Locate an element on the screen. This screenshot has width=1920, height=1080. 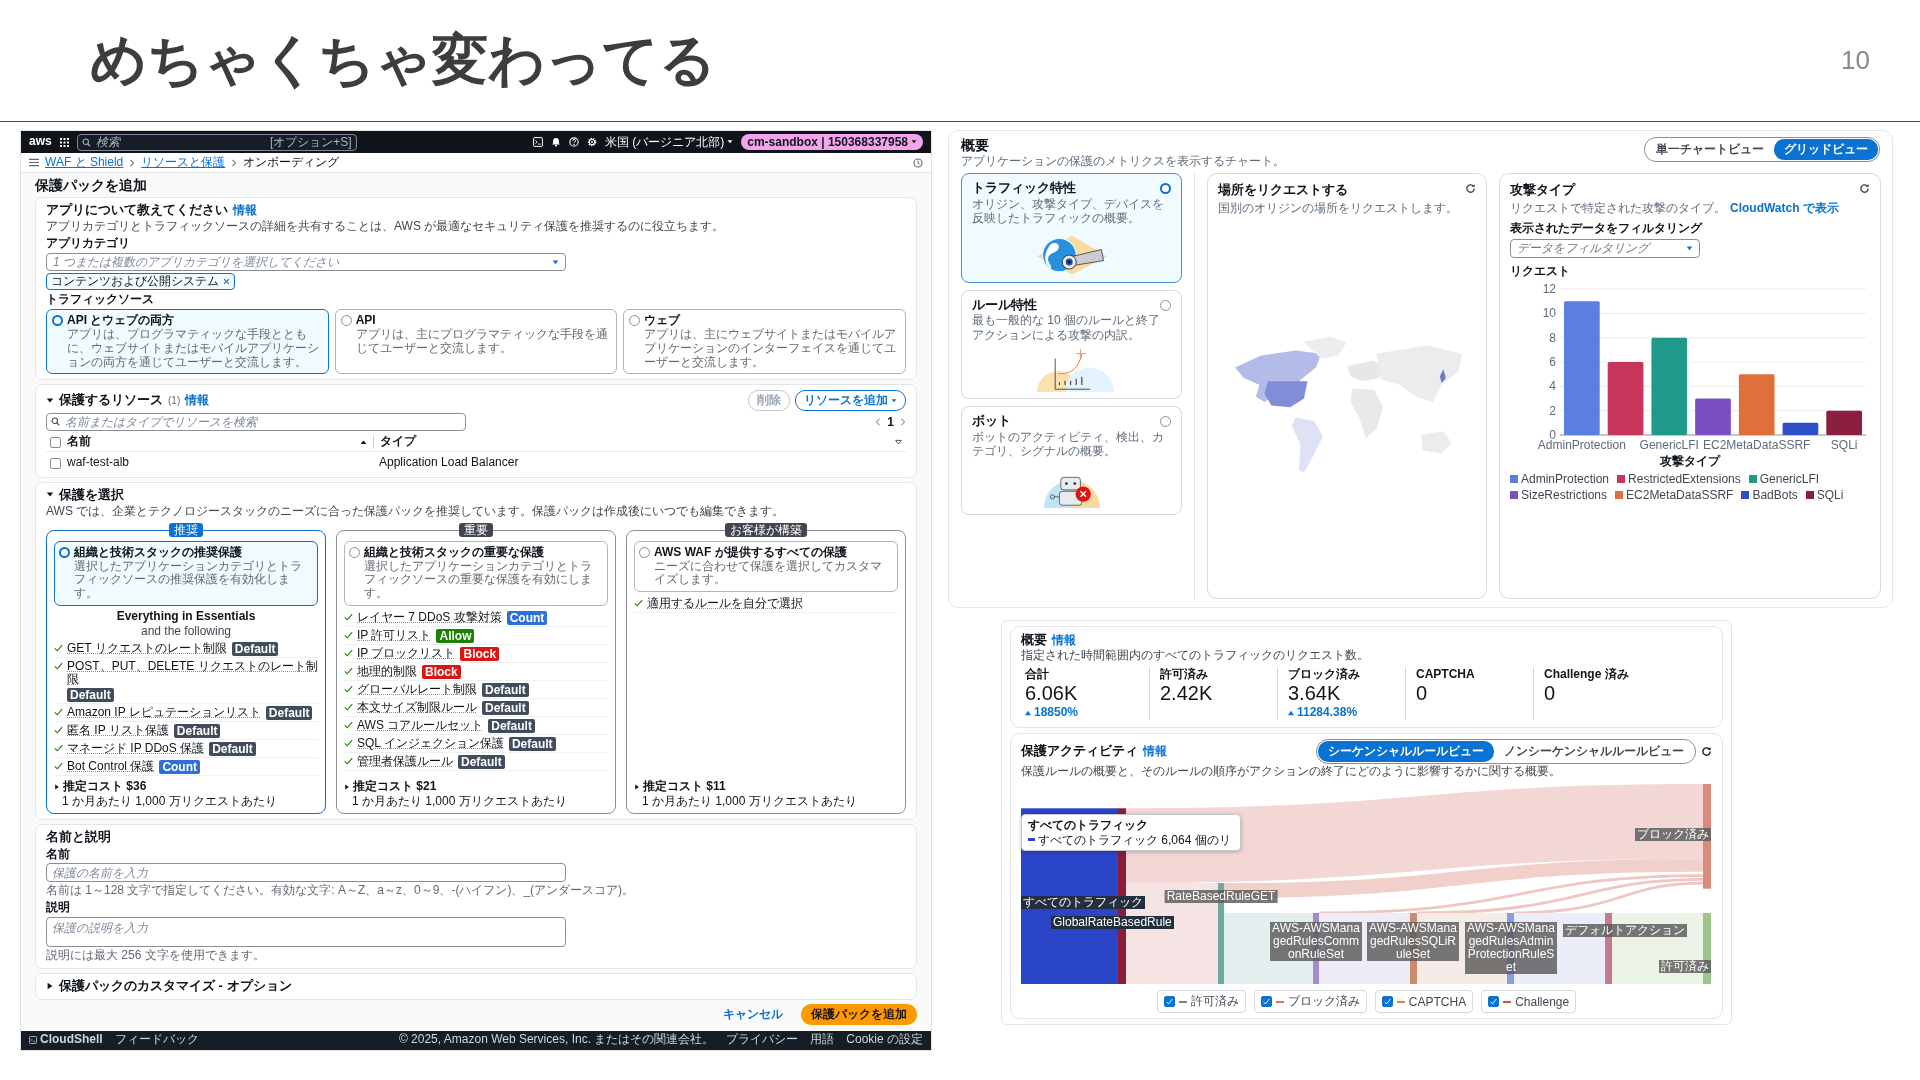
account-menu: cm-sandbox | 150368337958 is located at coordinates (832, 142).